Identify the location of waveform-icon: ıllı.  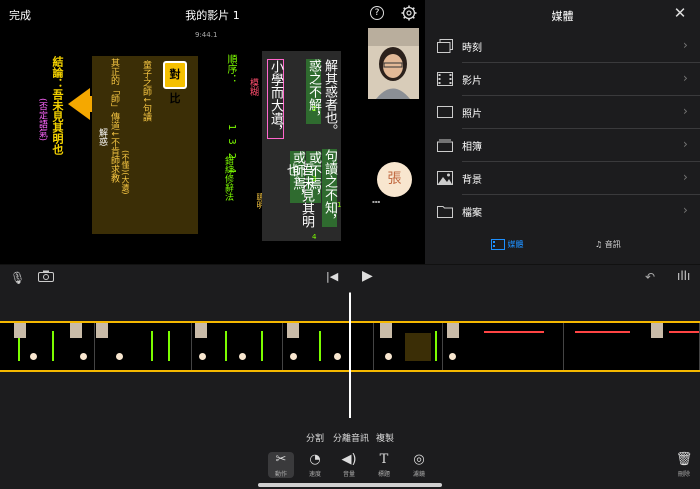
(683, 276).